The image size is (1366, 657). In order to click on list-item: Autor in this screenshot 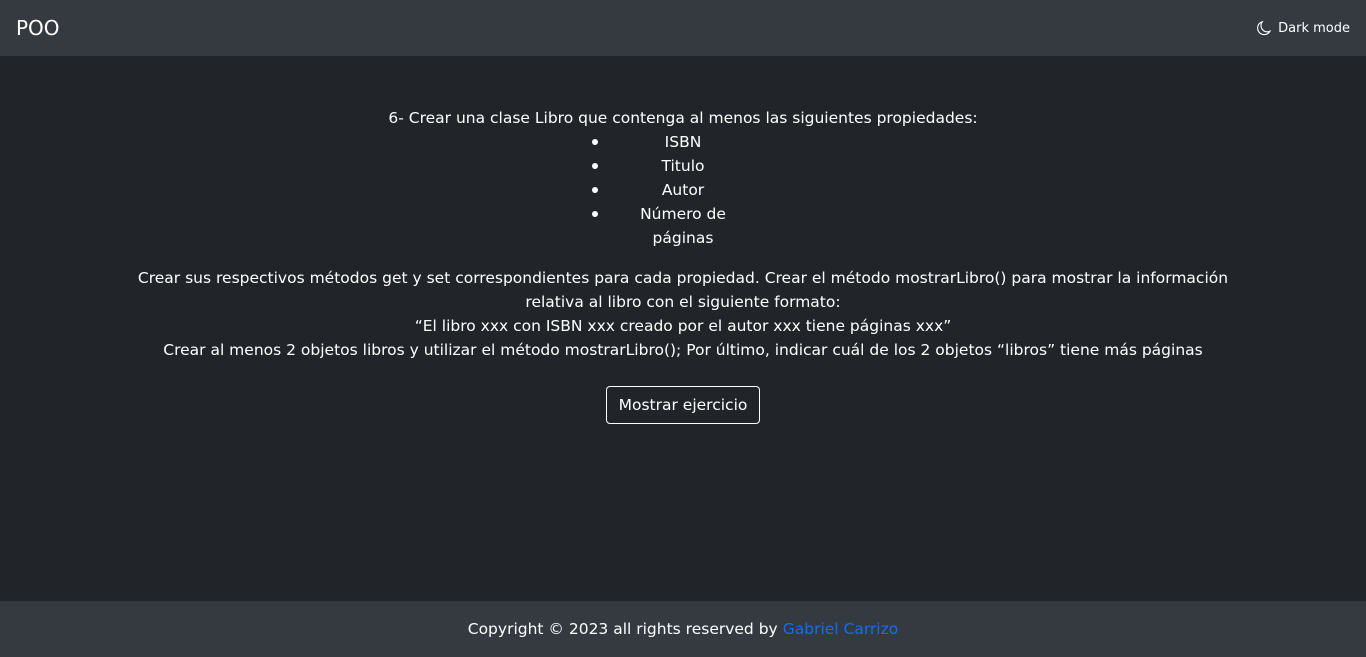, I will do `click(672, 190)`.